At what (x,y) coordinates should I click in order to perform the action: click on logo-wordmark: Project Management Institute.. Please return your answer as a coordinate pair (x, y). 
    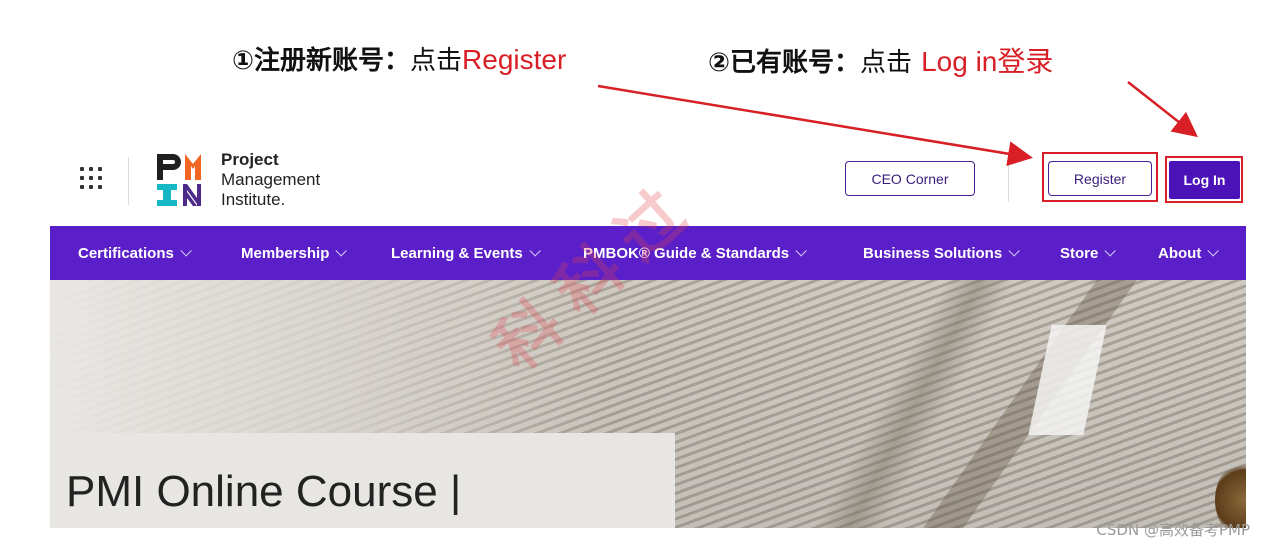
    Looking at the image, I should click on (270, 180).